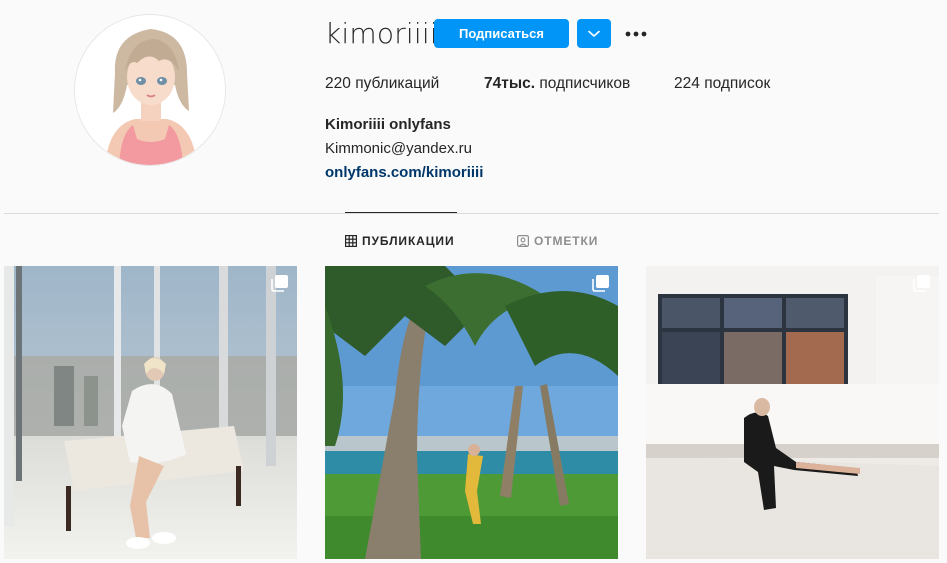  What do you see at coordinates (351, 241) in the screenshot?
I see `grid-icon` at bounding box center [351, 241].